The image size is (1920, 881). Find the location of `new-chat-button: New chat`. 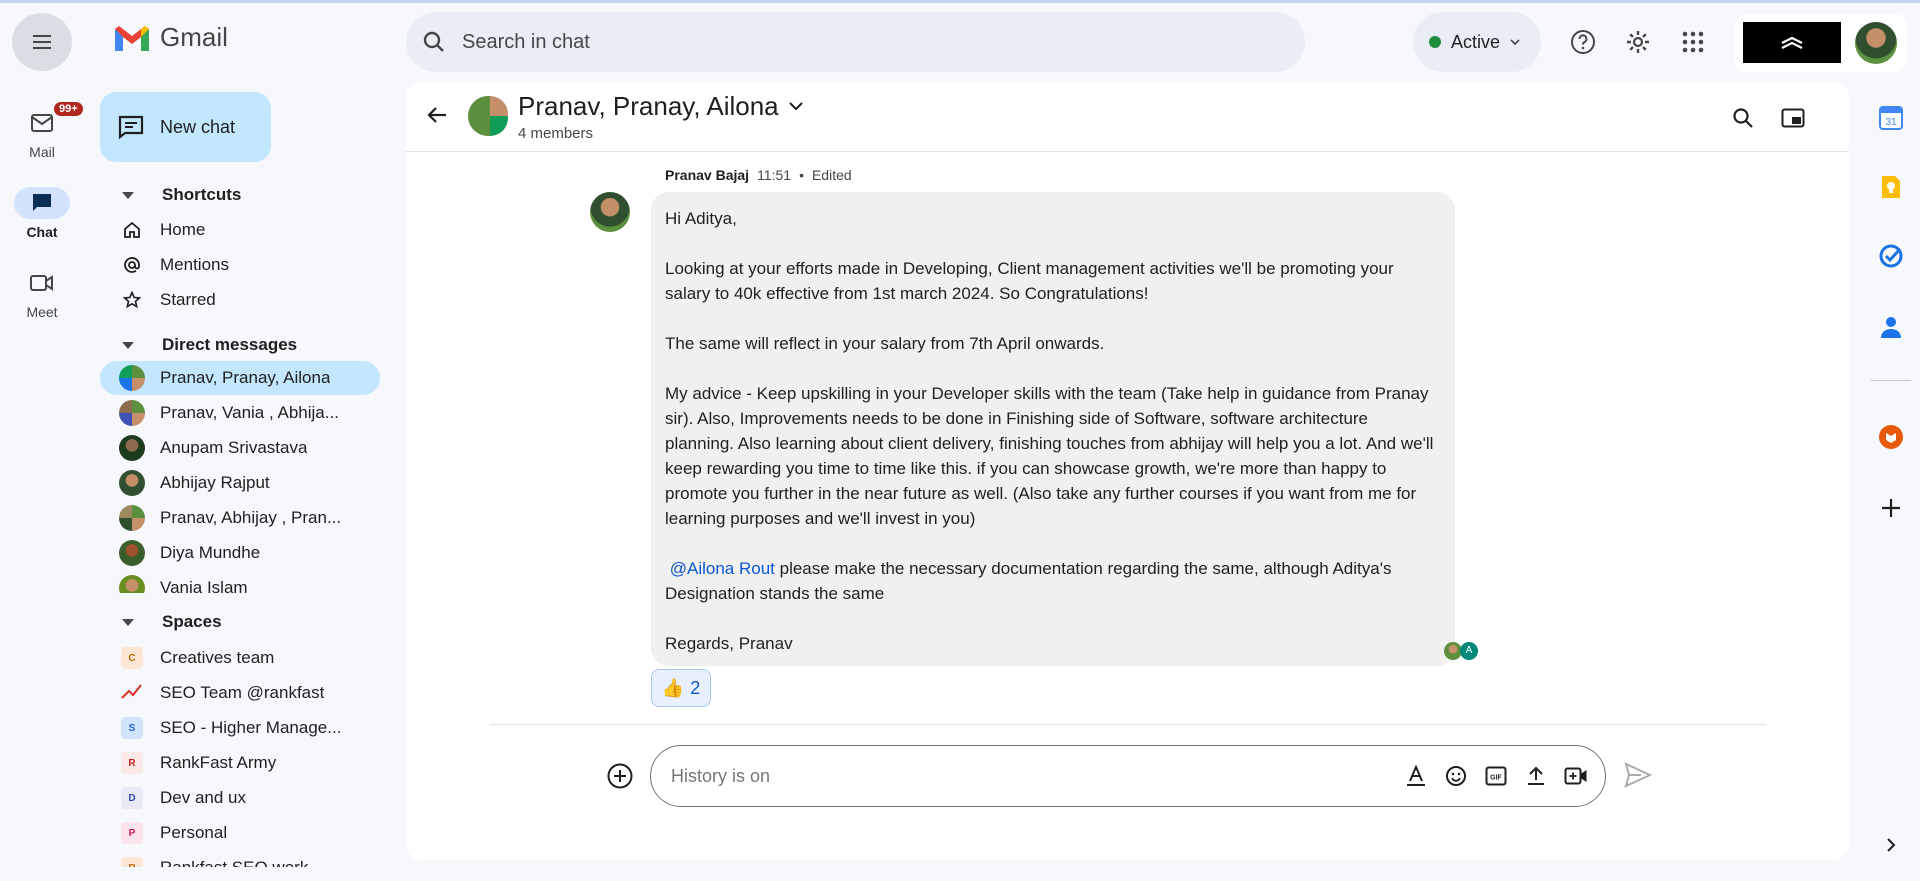

new-chat-button: New chat is located at coordinates (185, 127).